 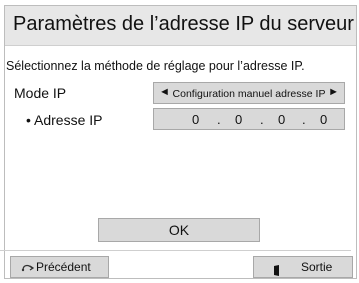 What do you see at coordinates (179, 230) in the screenshot?
I see `ok-button: OK` at bounding box center [179, 230].